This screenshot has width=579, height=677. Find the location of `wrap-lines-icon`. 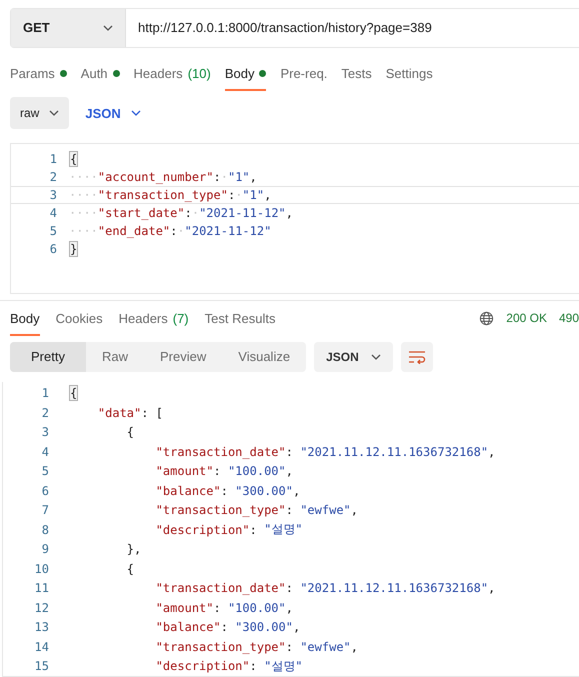

wrap-lines-icon is located at coordinates (417, 357).